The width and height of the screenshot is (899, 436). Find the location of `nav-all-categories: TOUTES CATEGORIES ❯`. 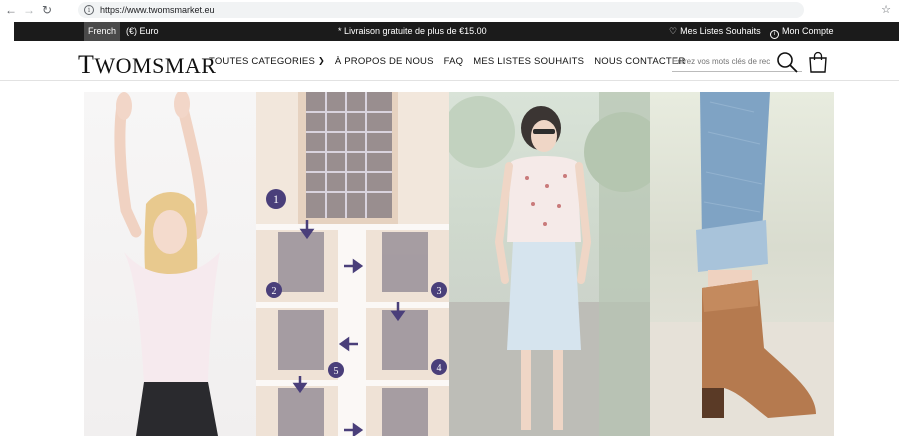

nav-all-categories: TOUTES CATEGORIES ❯ is located at coordinates (267, 61).